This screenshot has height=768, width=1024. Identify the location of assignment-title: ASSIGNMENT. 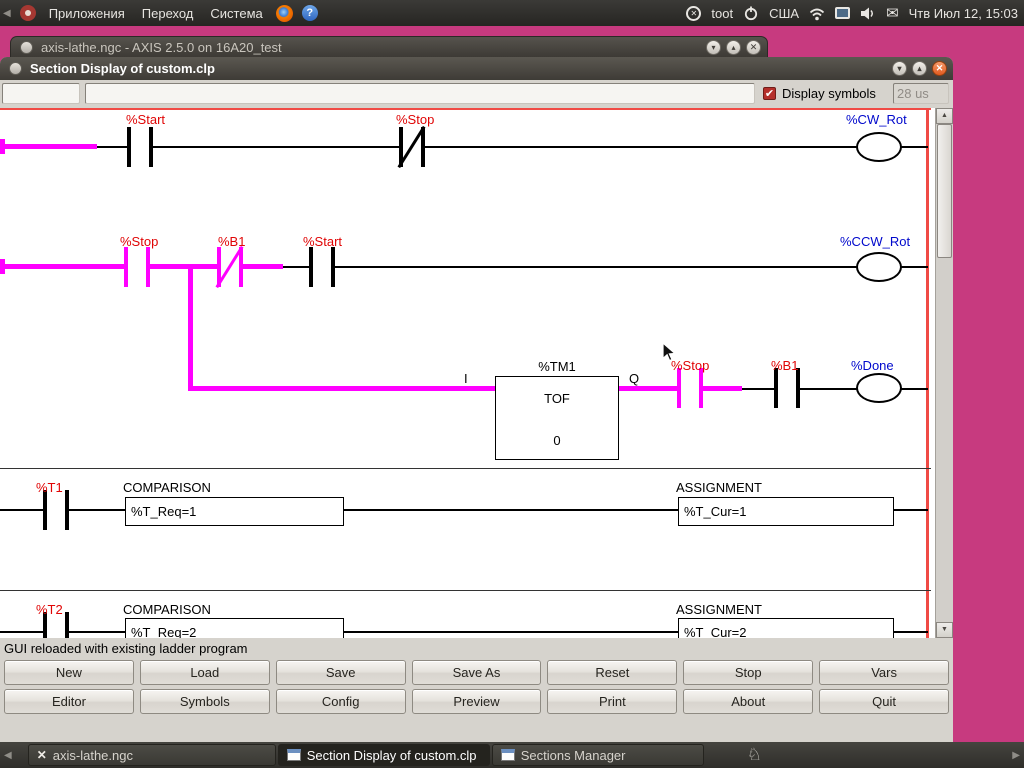
(719, 487).